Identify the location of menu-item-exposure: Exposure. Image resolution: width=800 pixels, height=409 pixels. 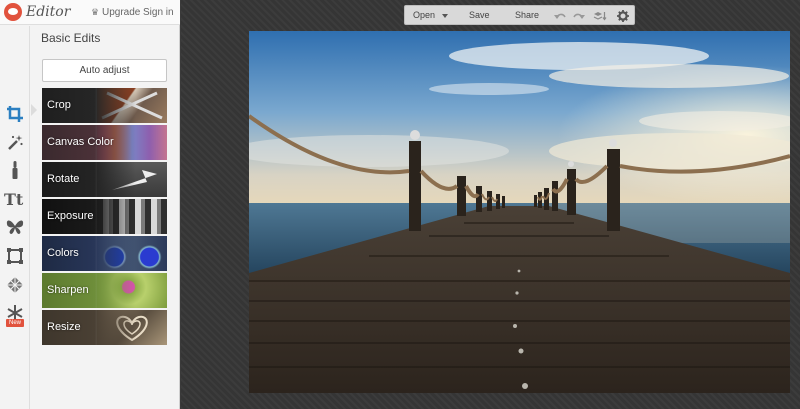
(104, 216).